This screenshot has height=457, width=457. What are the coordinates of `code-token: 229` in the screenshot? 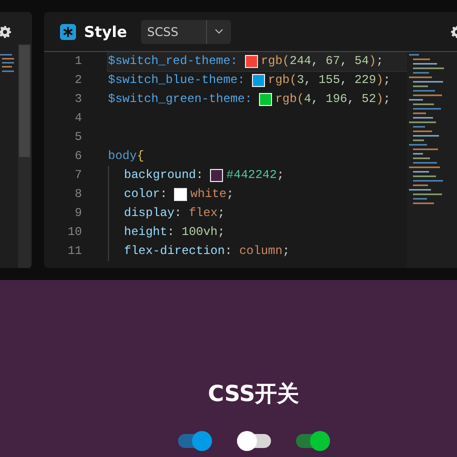 It's located at (365, 80).